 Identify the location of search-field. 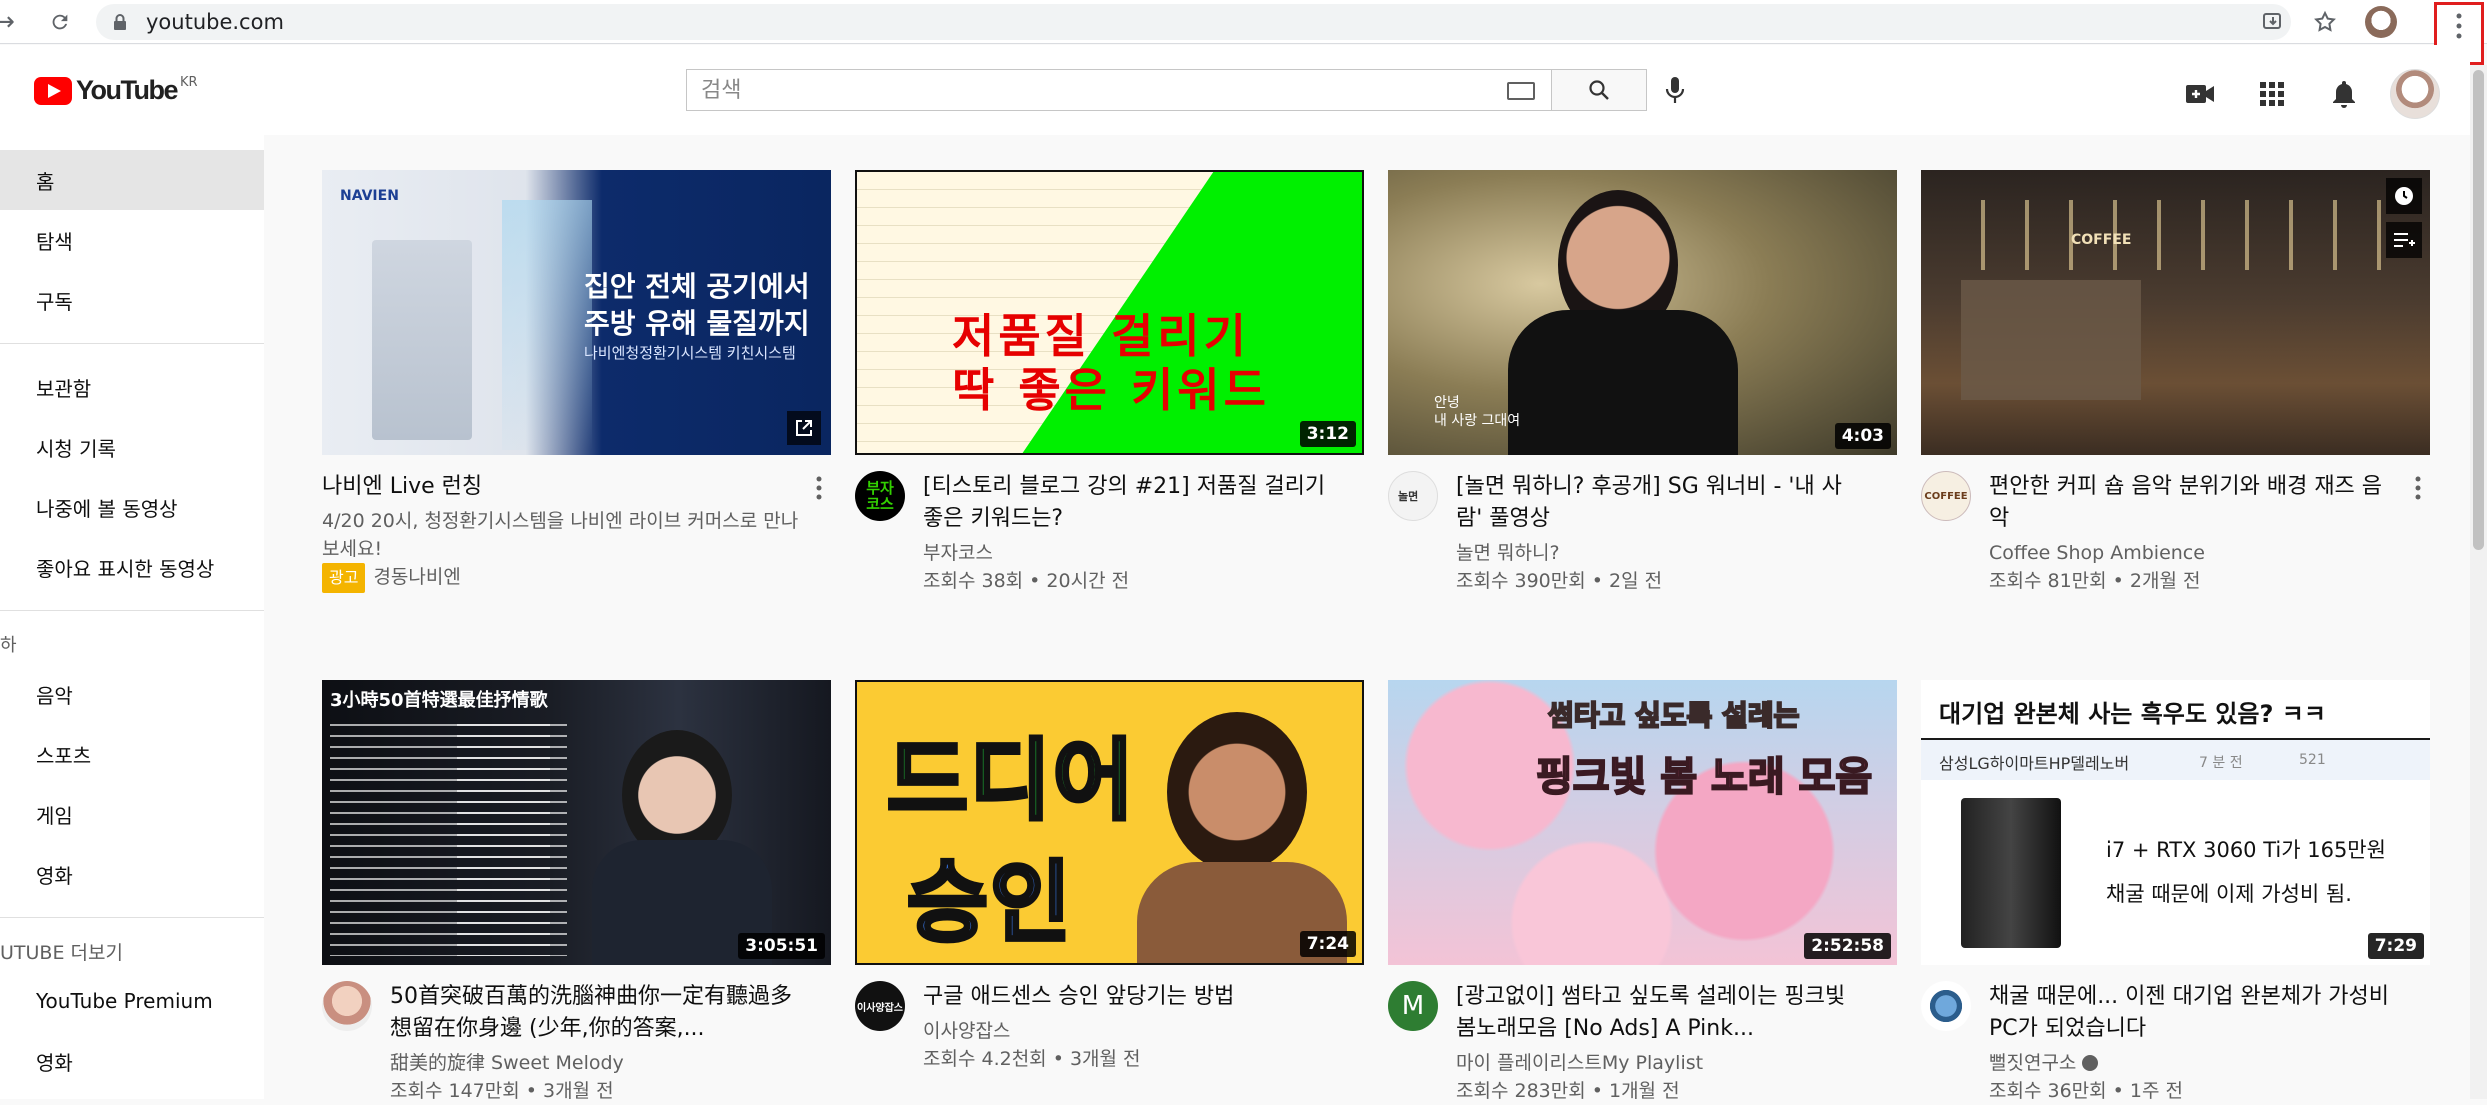
(1118, 90).